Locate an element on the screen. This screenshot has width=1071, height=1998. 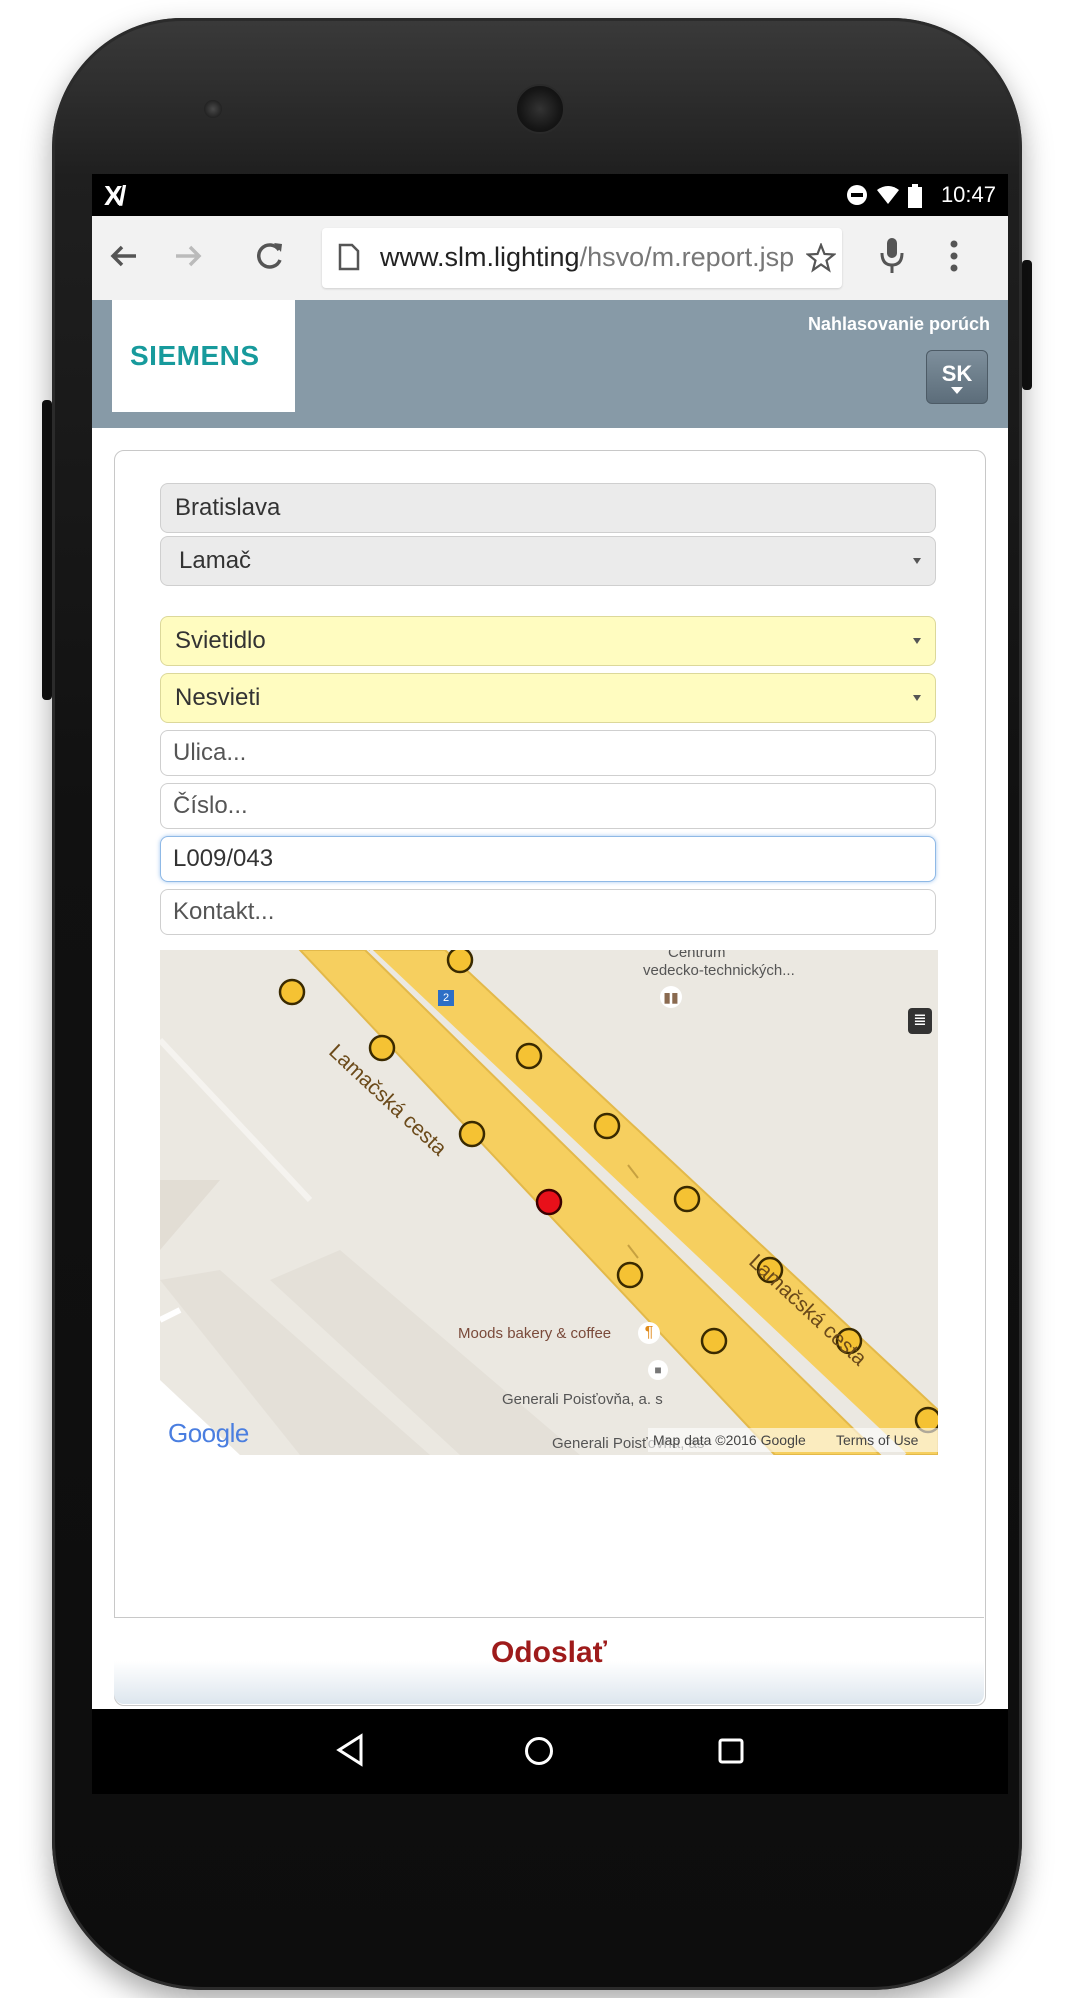
terms-of-use-link: Terms of Use is located at coordinates (877, 1440).